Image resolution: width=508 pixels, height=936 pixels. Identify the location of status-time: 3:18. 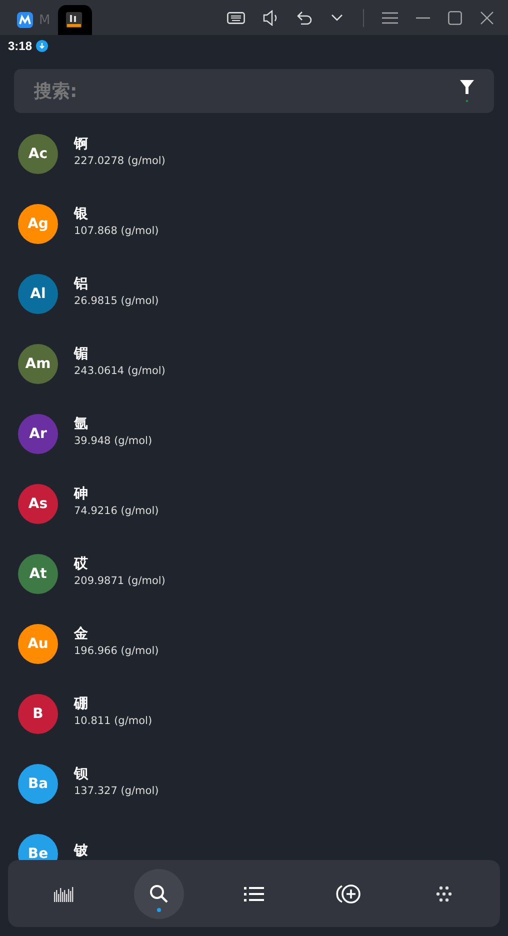
(20, 45).